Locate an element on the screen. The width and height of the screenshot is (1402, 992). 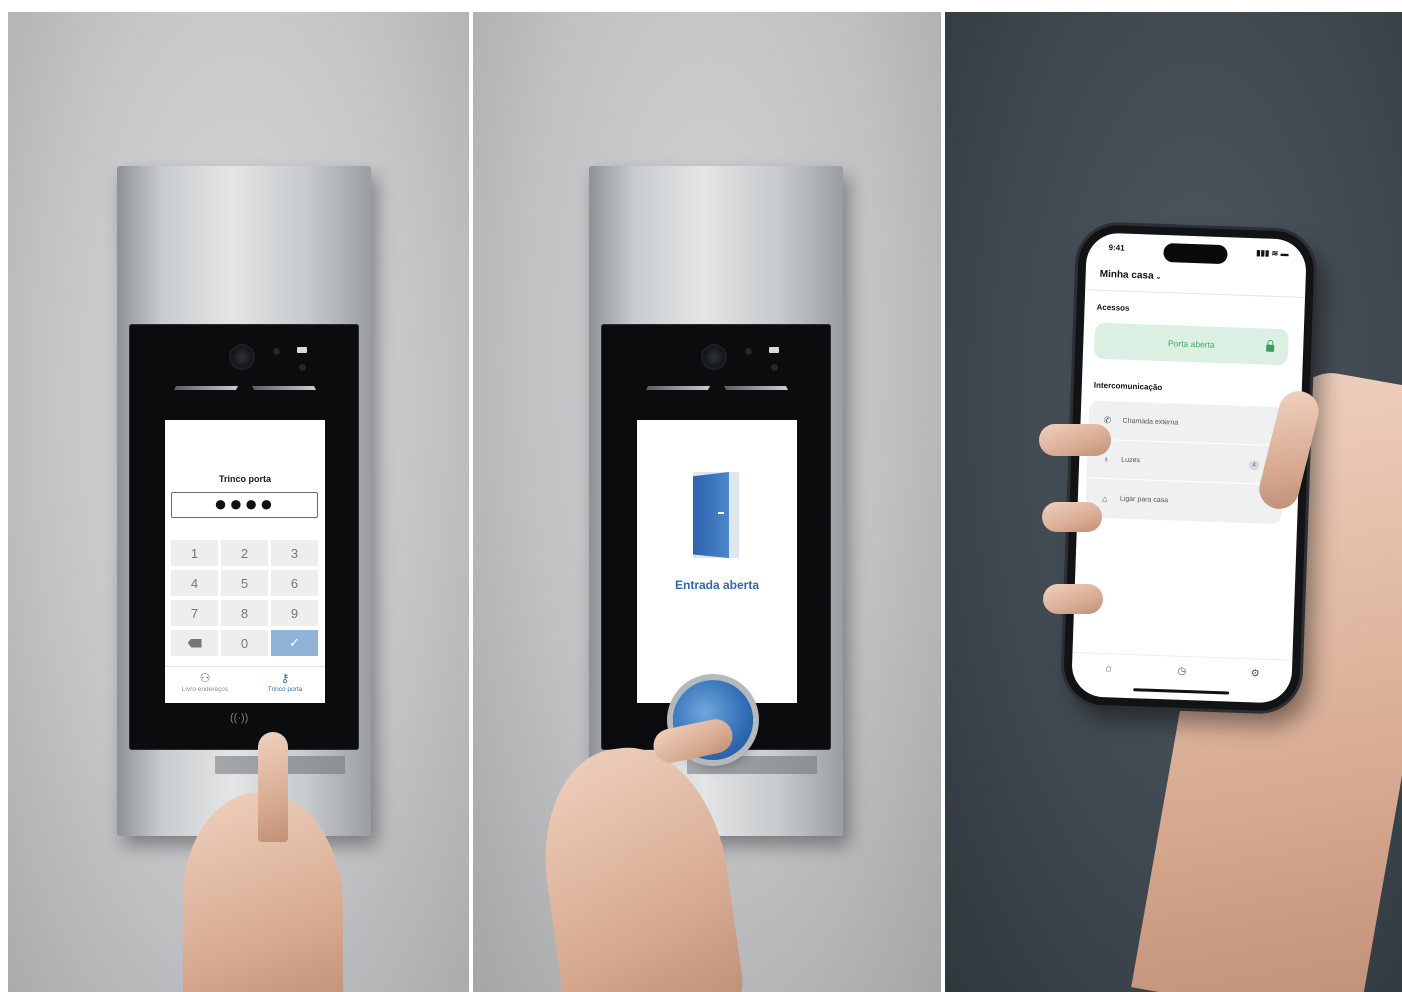
list-item-label: Luzes is located at coordinates (1131, 460).